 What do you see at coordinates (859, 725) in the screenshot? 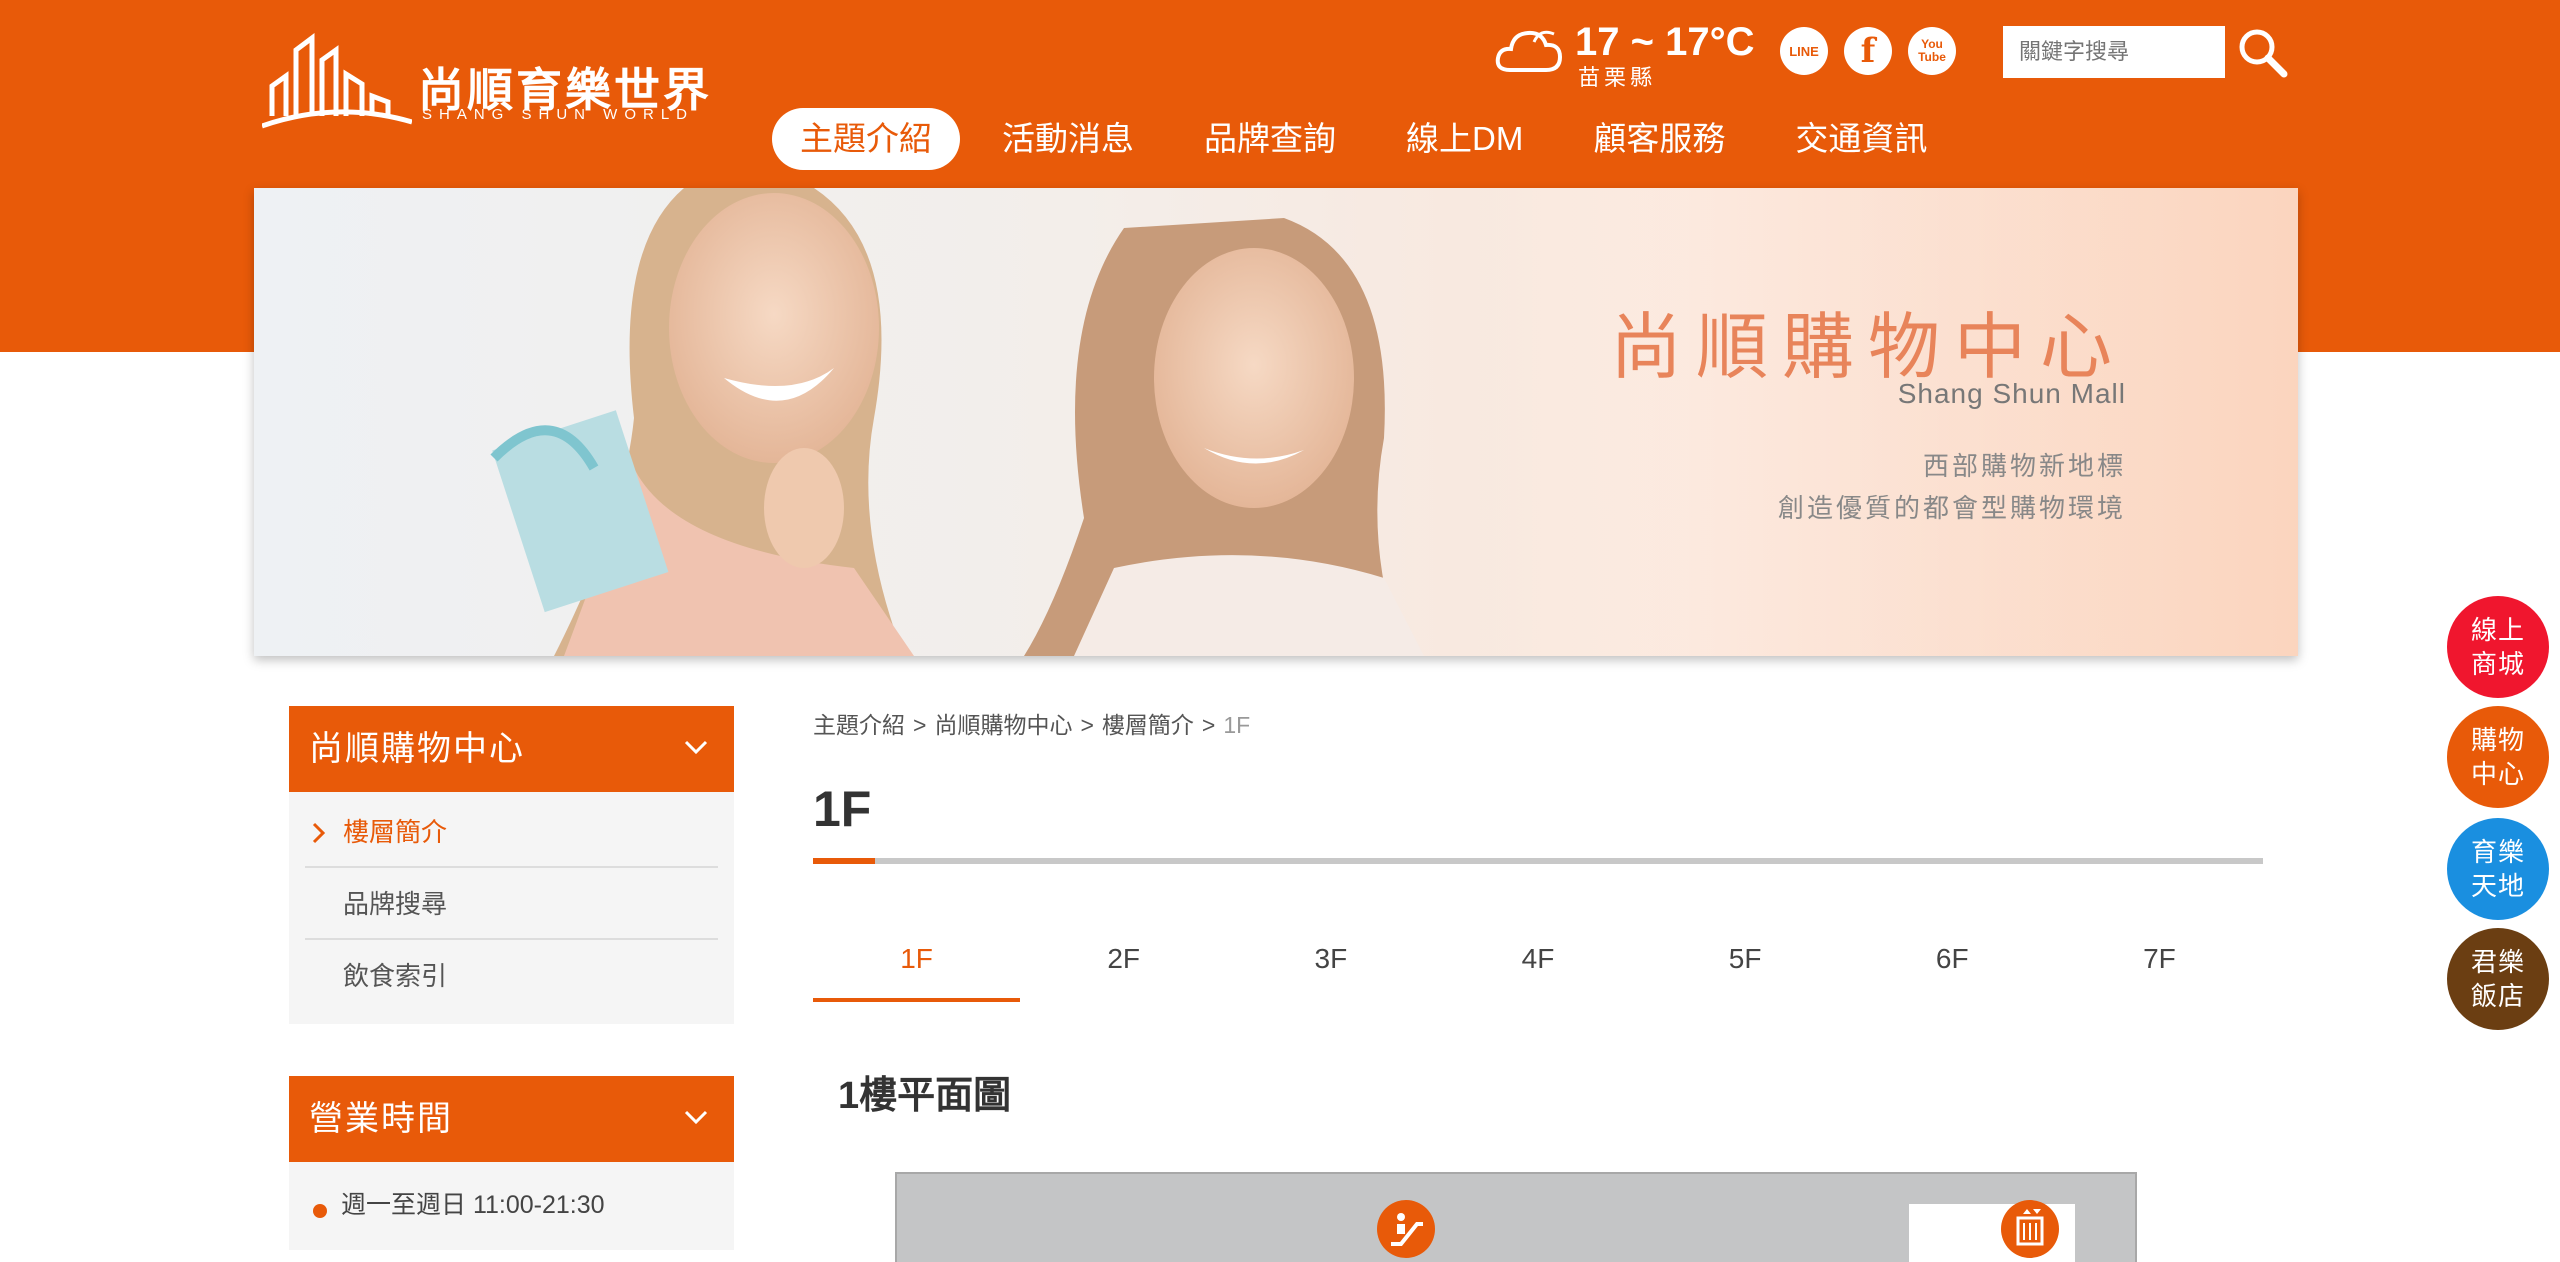
I see `breadcrumb-link-intro: 主題介紹` at bounding box center [859, 725].